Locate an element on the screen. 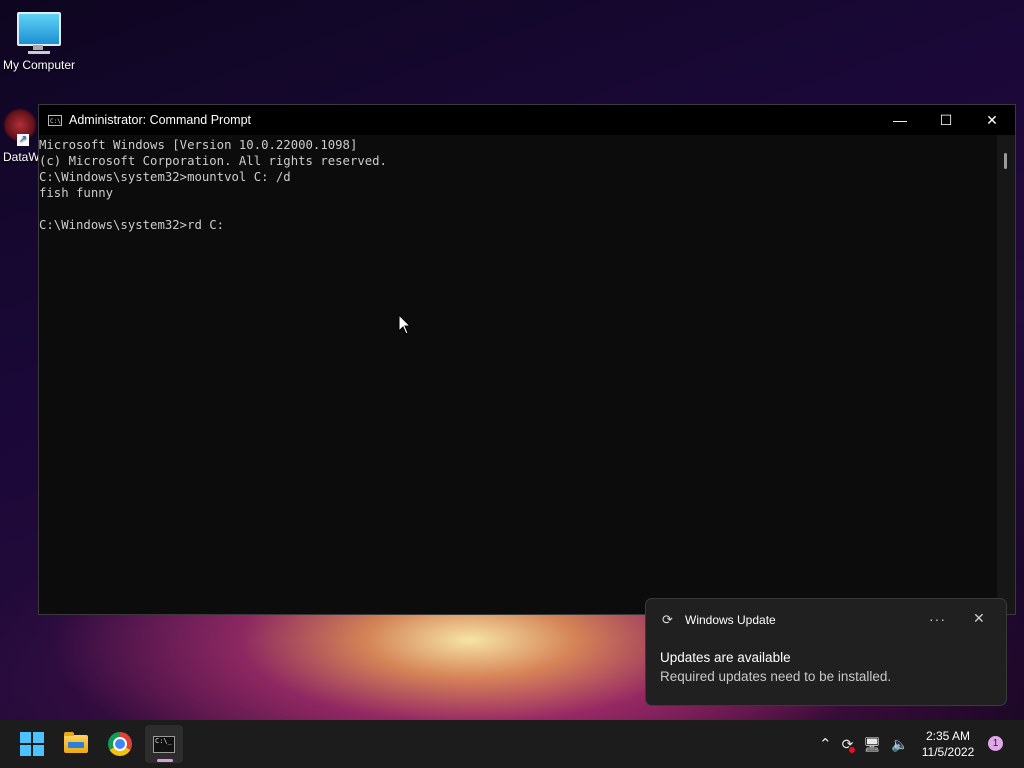 The width and height of the screenshot is (1024, 768). chrome-button is located at coordinates (120, 744).